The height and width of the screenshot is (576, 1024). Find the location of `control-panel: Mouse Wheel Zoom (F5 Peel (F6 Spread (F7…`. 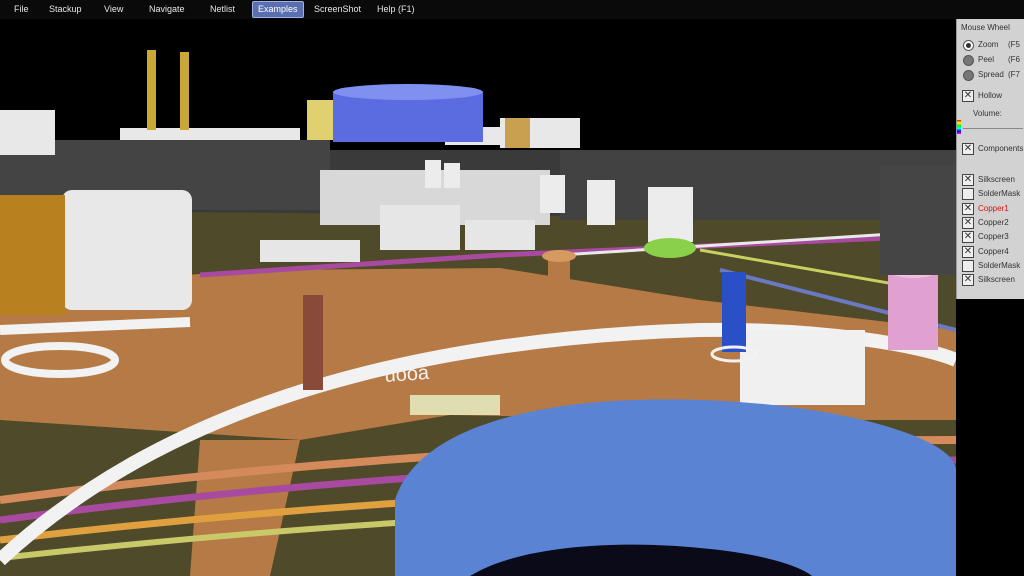

control-panel: Mouse Wheel Zoom (F5 Peel (F6 Spread (F7… is located at coordinates (990, 159).